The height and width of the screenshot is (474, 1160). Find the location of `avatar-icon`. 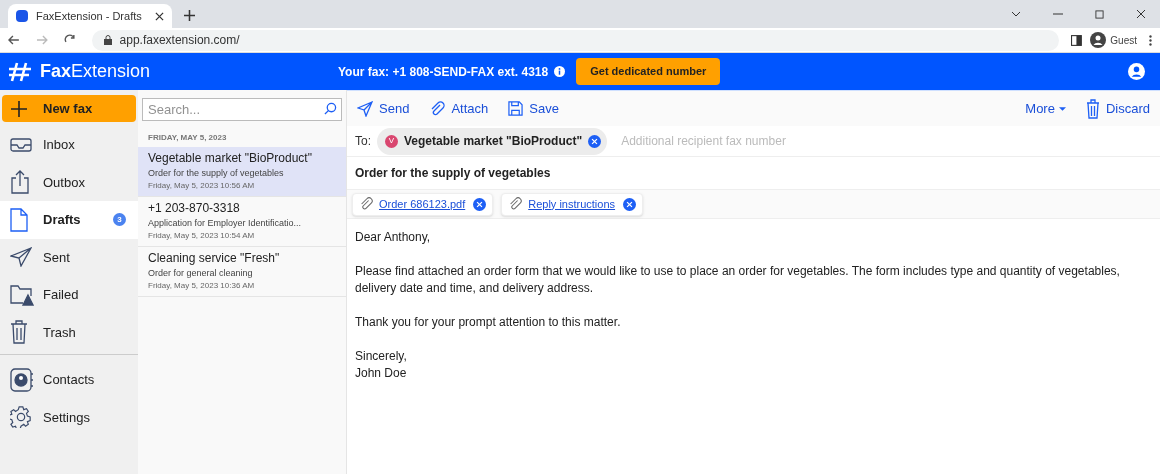

avatar-icon is located at coordinates (1098, 40).